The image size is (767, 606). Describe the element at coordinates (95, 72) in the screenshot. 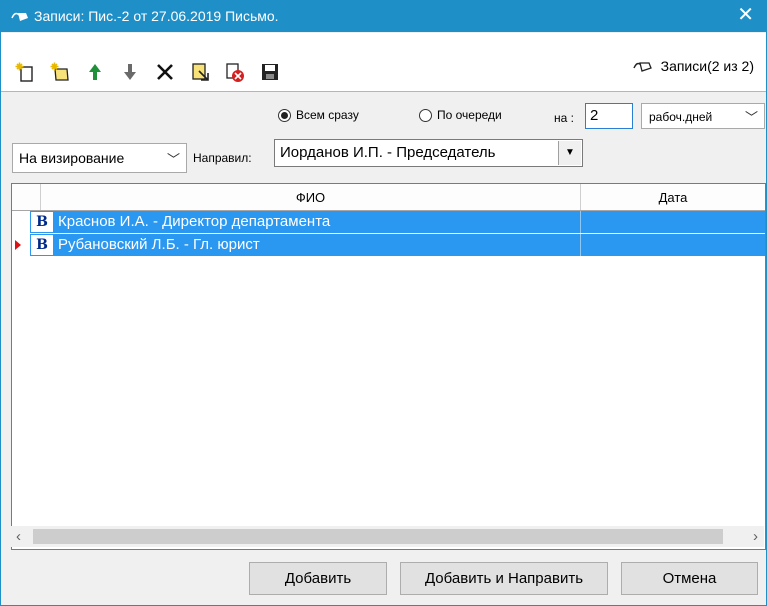

I see `move-up-icon` at that location.